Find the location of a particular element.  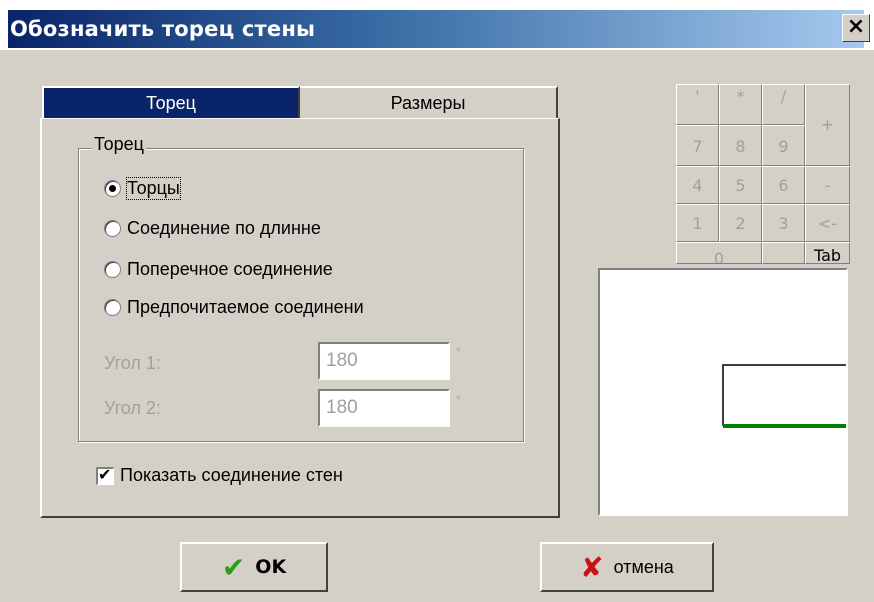

key-8: 8 is located at coordinates (740, 145).